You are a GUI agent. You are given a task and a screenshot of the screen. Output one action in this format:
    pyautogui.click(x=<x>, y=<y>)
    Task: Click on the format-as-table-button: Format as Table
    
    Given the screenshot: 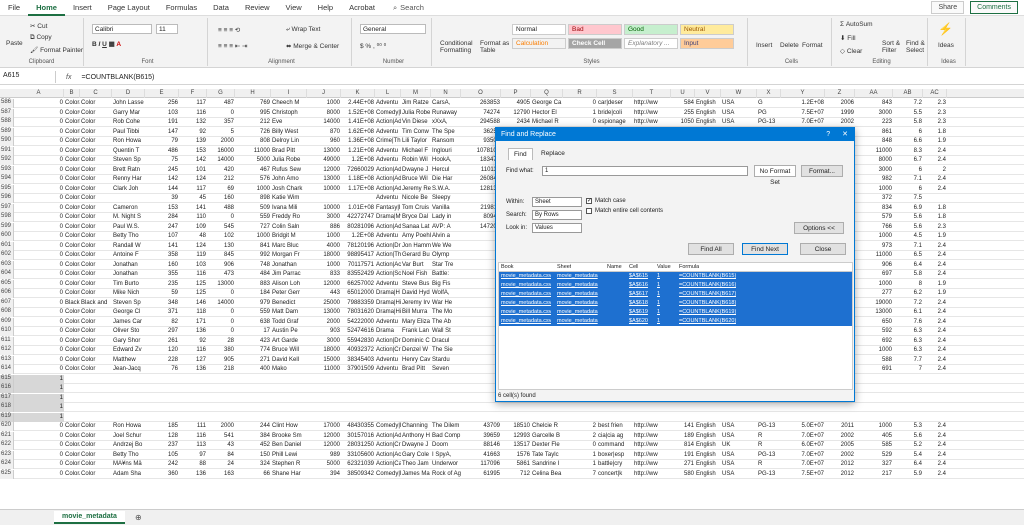 What is the action you would take?
    pyautogui.click(x=495, y=47)
    